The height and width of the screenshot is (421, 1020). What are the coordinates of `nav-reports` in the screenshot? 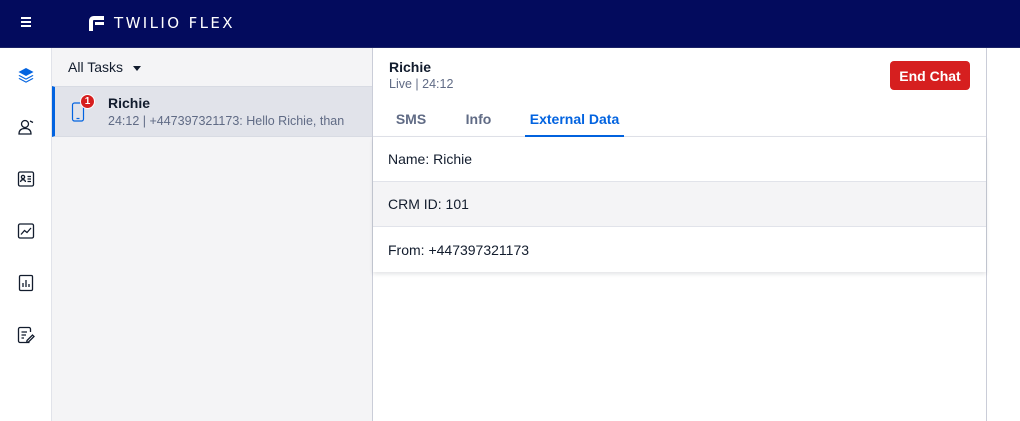 It's located at (26, 283).